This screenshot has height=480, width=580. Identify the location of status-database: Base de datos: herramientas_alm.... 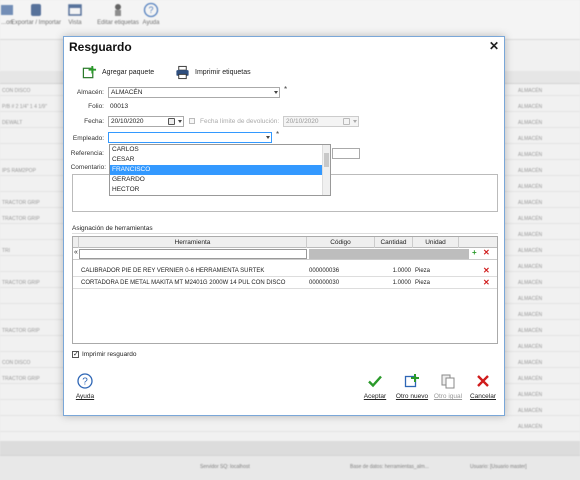
(389, 467).